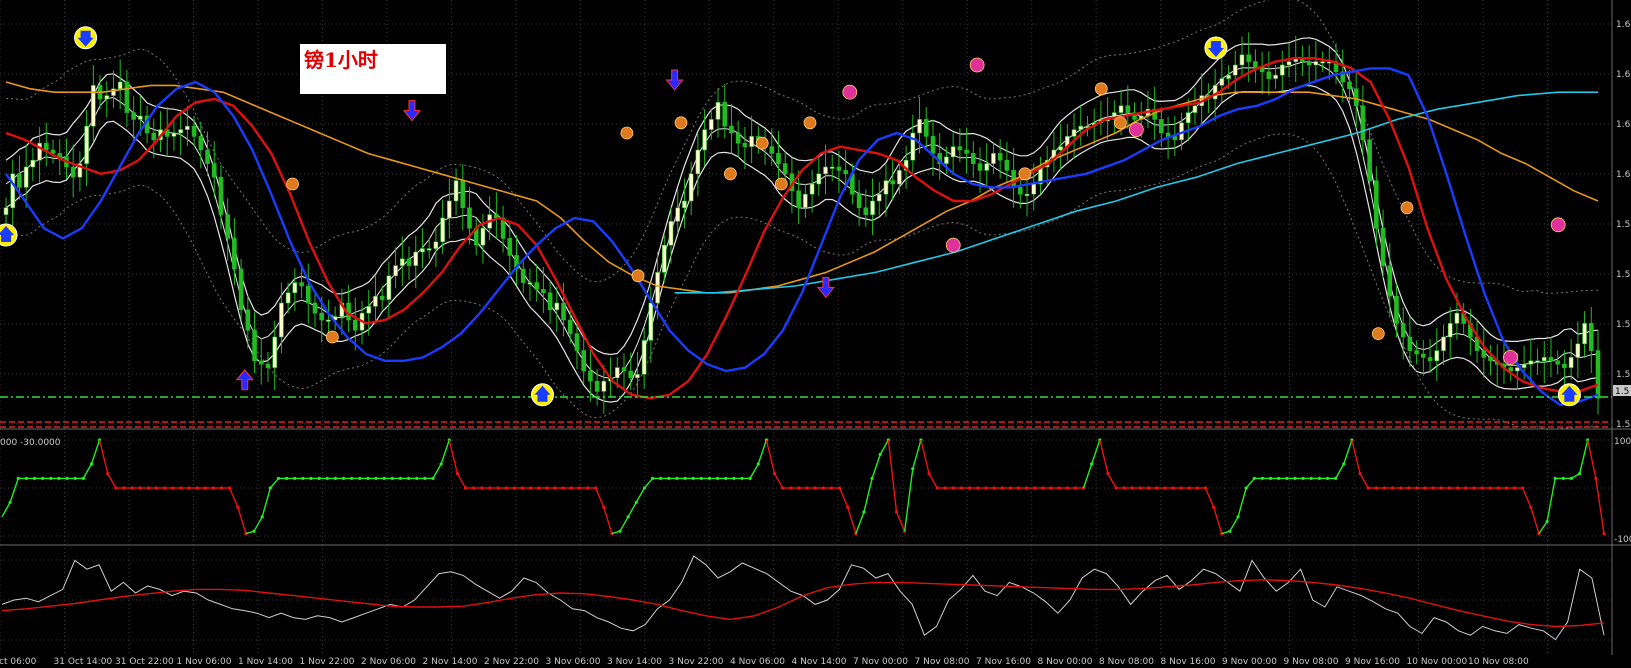 Image resolution: width=1631 pixels, height=668 pixels. I want to click on momentum-panel, so click(803, 598).